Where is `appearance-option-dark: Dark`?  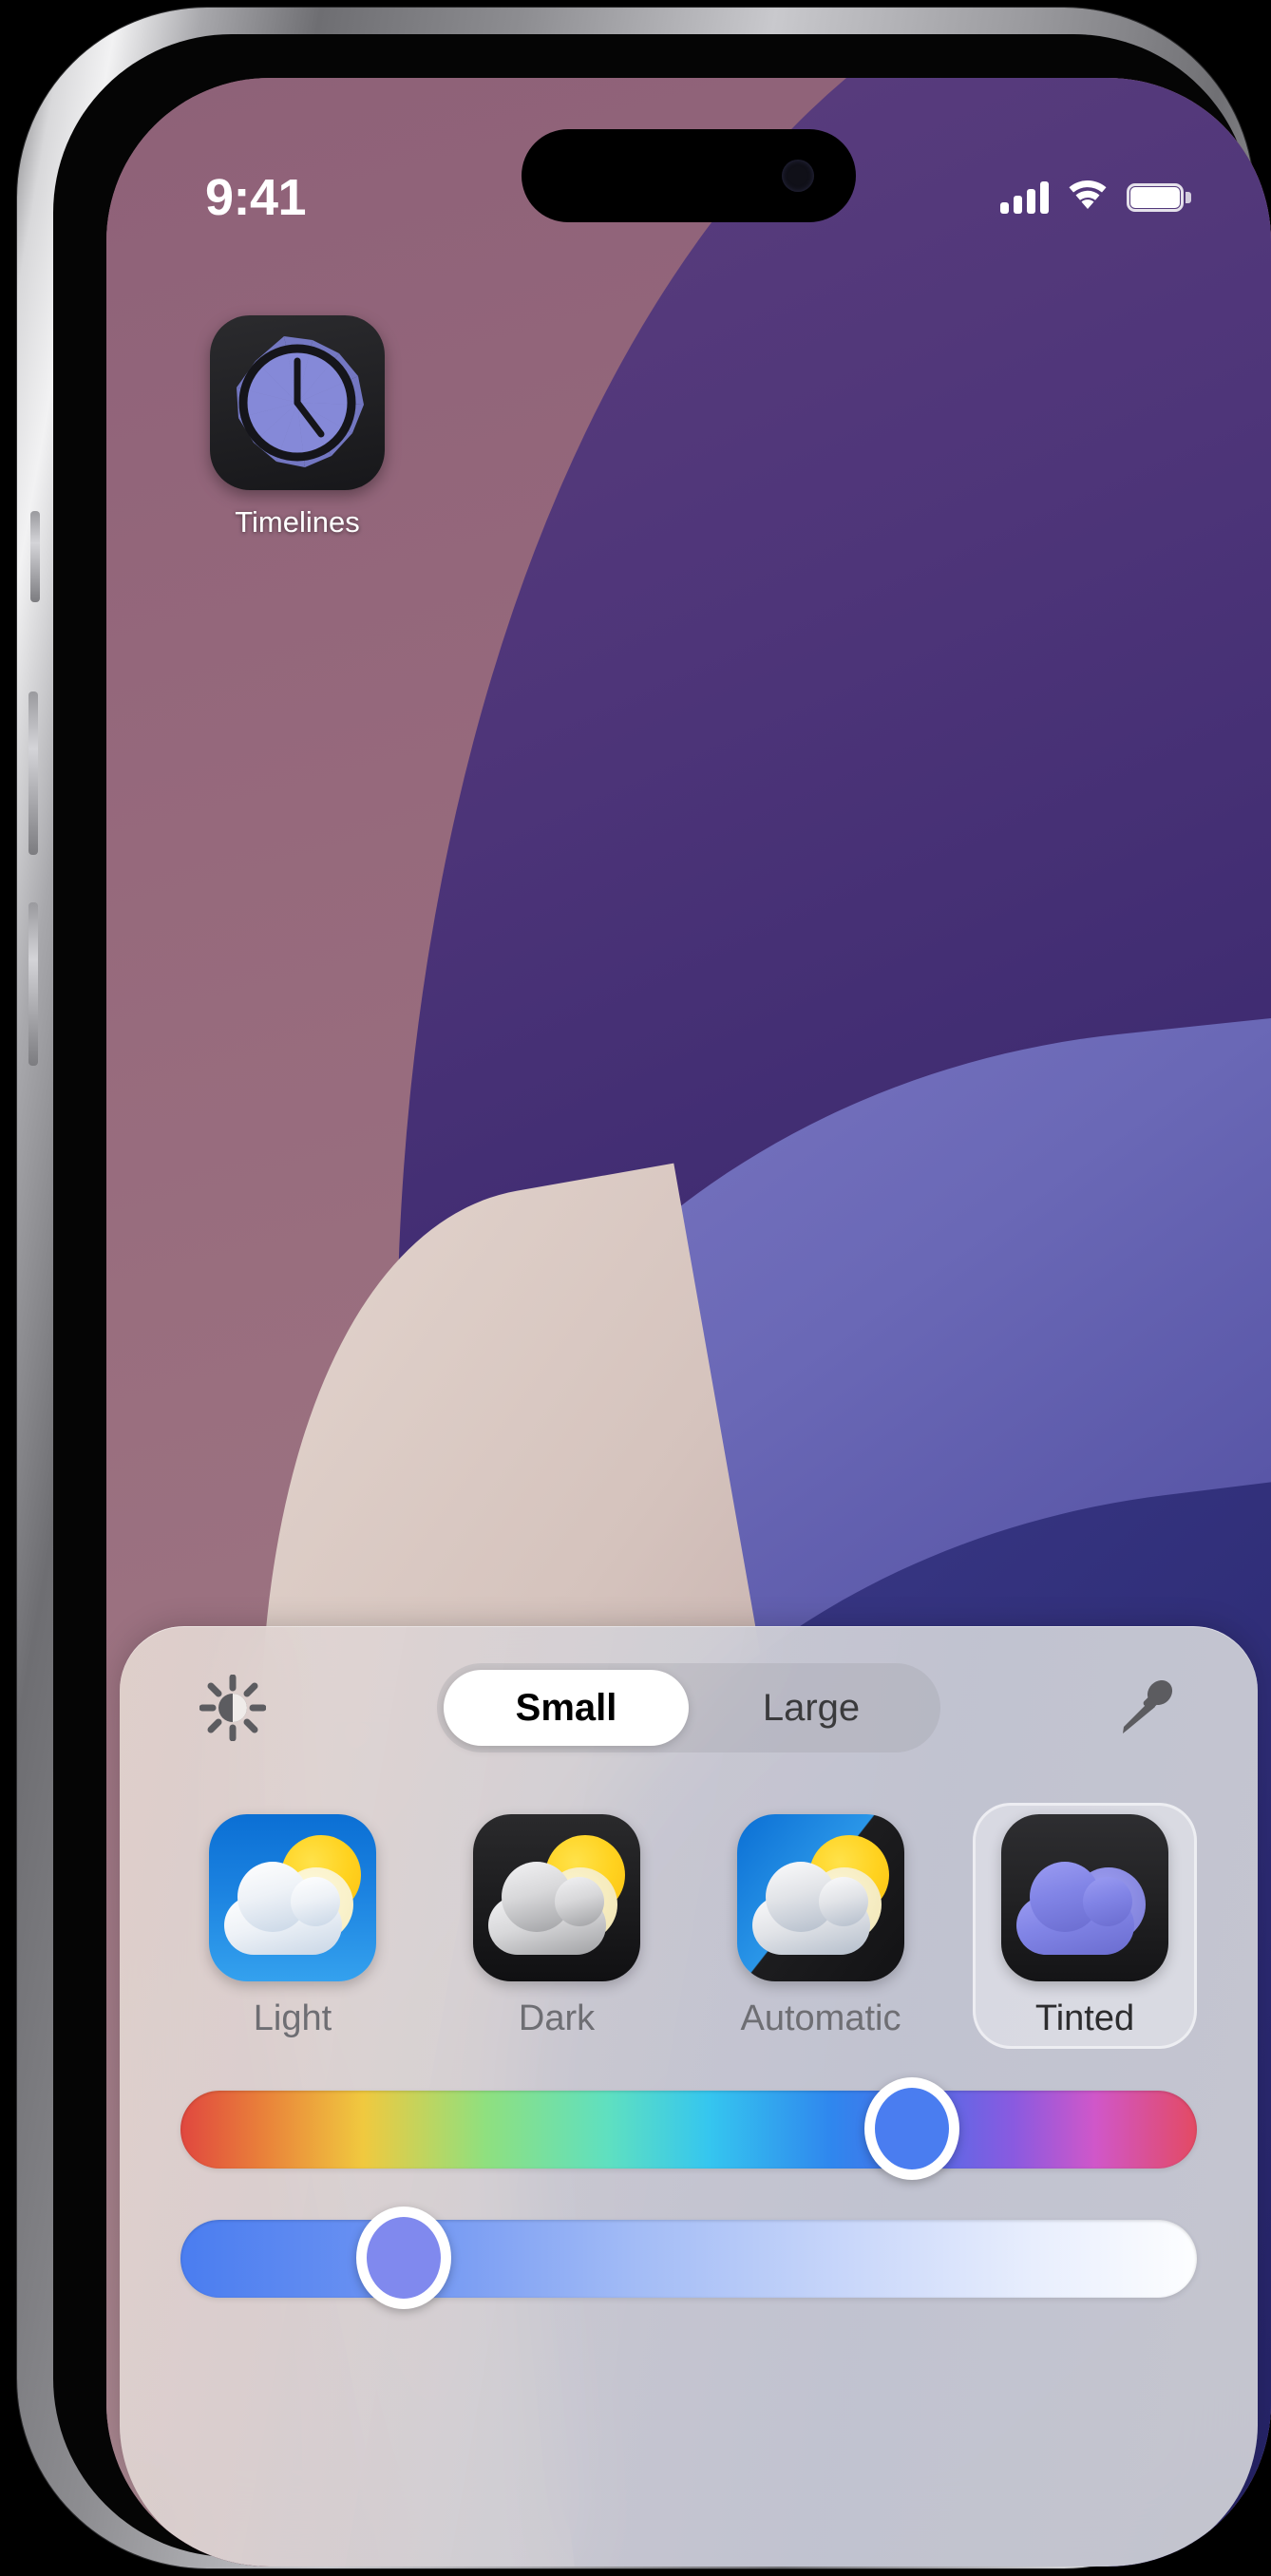
appearance-option-dark: Dark is located at coordinates (557, 1926).